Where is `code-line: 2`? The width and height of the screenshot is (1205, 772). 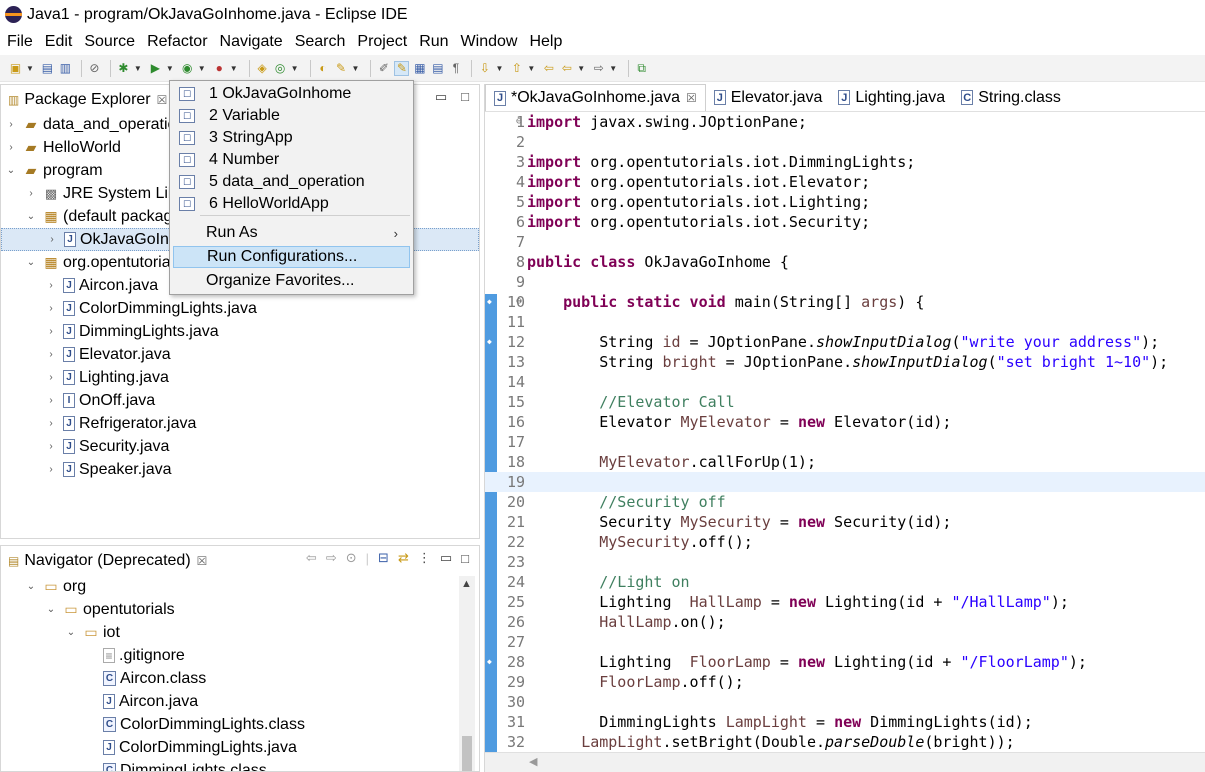
code-line: 2 is located at coordinates (845, 142).